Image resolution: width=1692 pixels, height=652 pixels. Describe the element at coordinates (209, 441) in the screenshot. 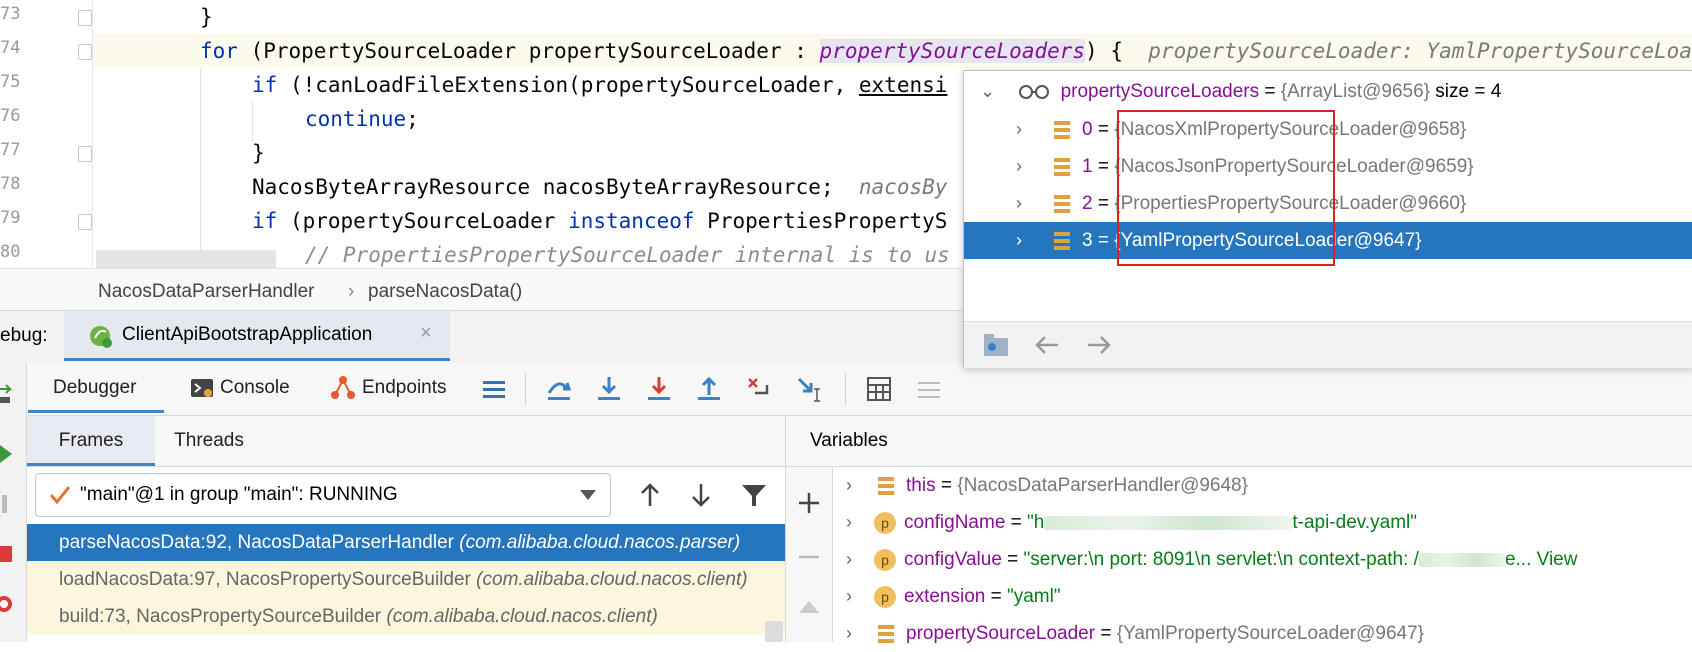

I see `tab-threads: Threads` at that location.